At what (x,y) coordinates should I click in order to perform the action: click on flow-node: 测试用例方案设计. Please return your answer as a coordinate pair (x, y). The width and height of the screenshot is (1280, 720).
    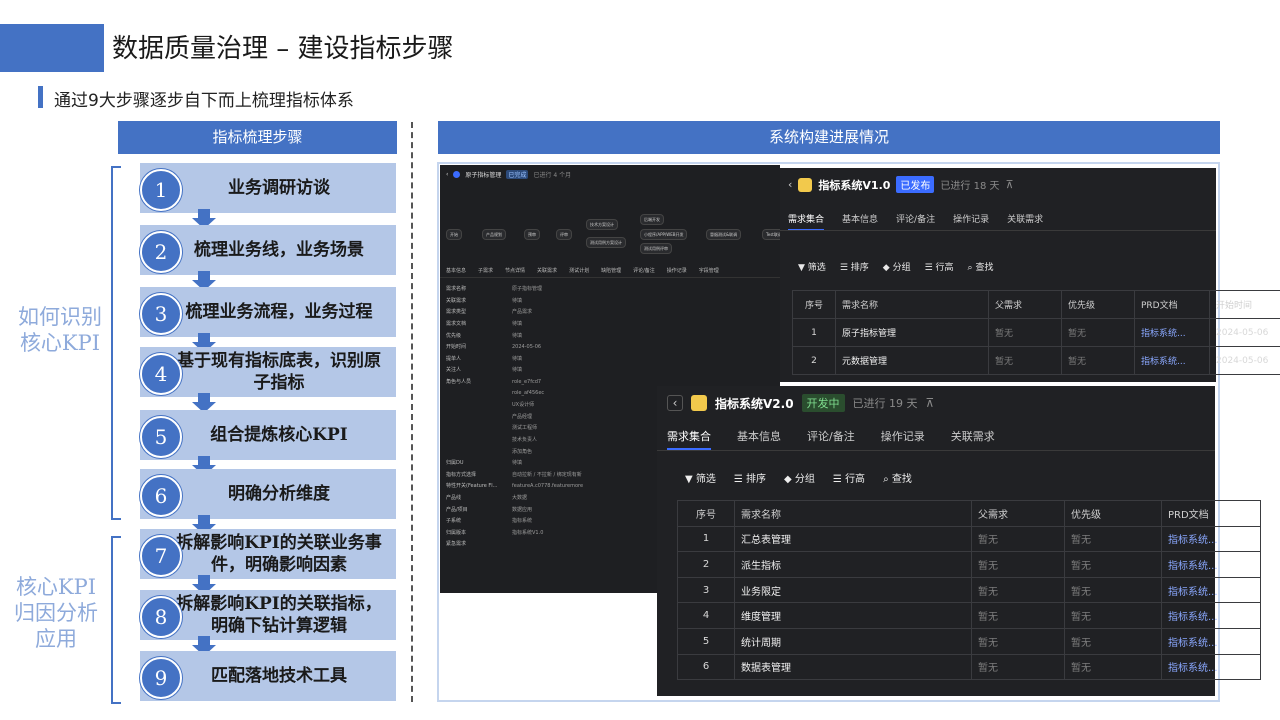
    Looking at the image, I should click on (606, 242).